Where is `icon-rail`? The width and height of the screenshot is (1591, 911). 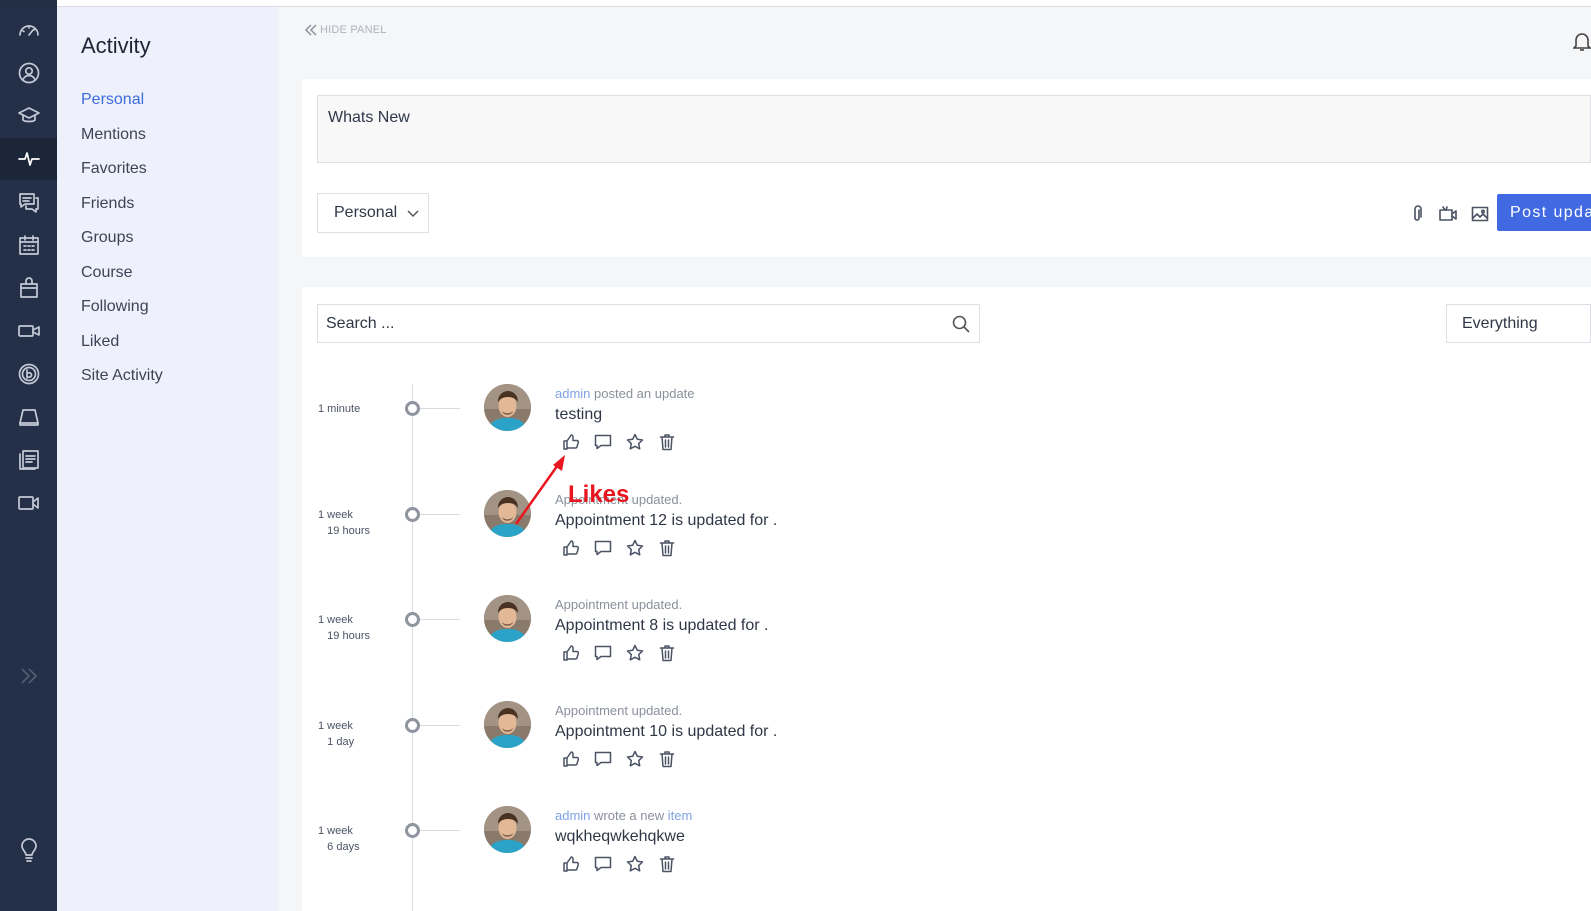
icon-rail is located at coordinates (28, 459).